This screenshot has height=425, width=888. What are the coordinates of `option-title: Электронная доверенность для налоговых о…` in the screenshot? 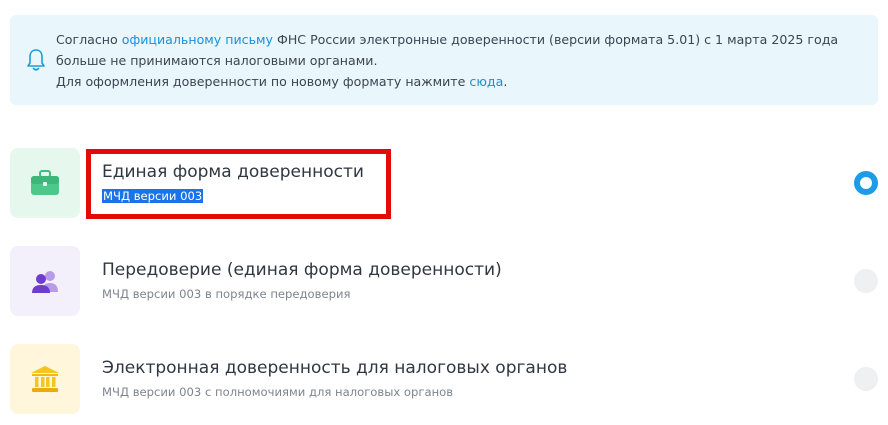 It's located at (335, 368).